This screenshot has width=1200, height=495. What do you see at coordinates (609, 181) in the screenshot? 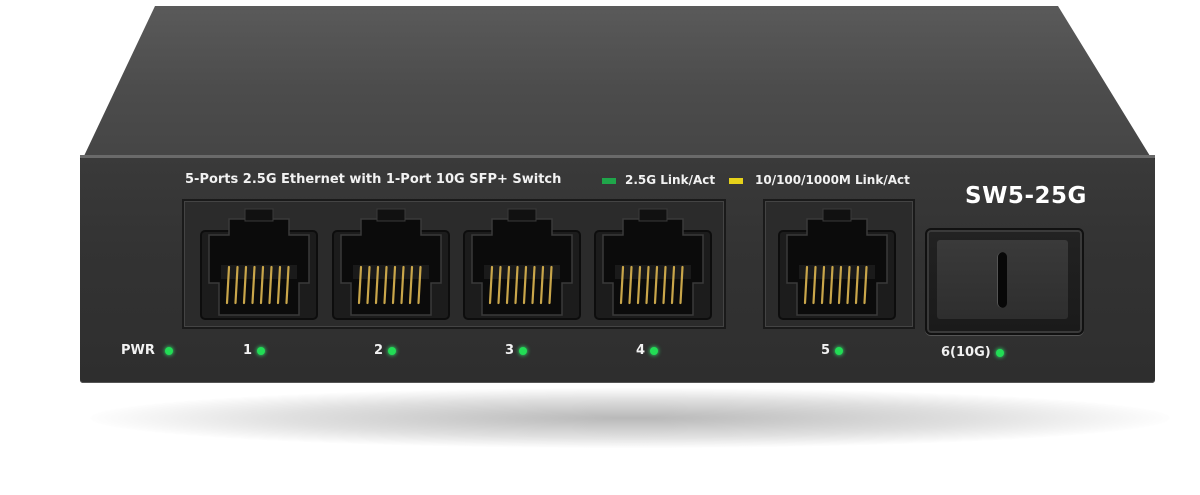
I see `legend-green-swatch` at bounding box center [609, 181].